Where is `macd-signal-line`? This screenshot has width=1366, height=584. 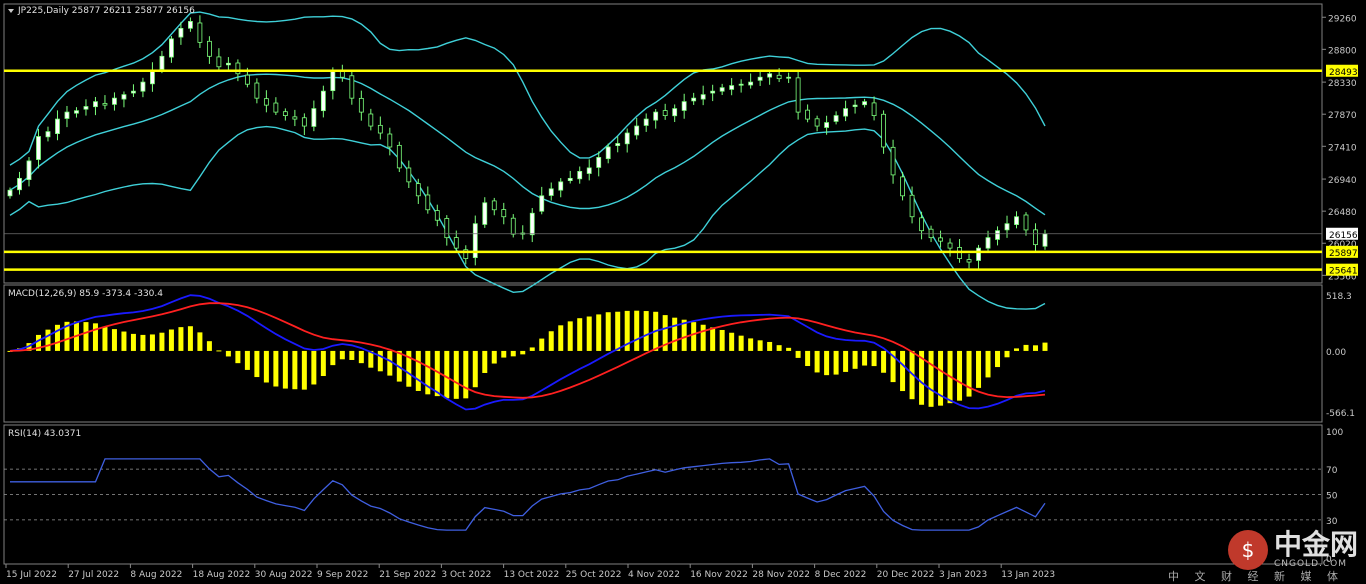 macd-signal-line is located at coordinates (527, 350).